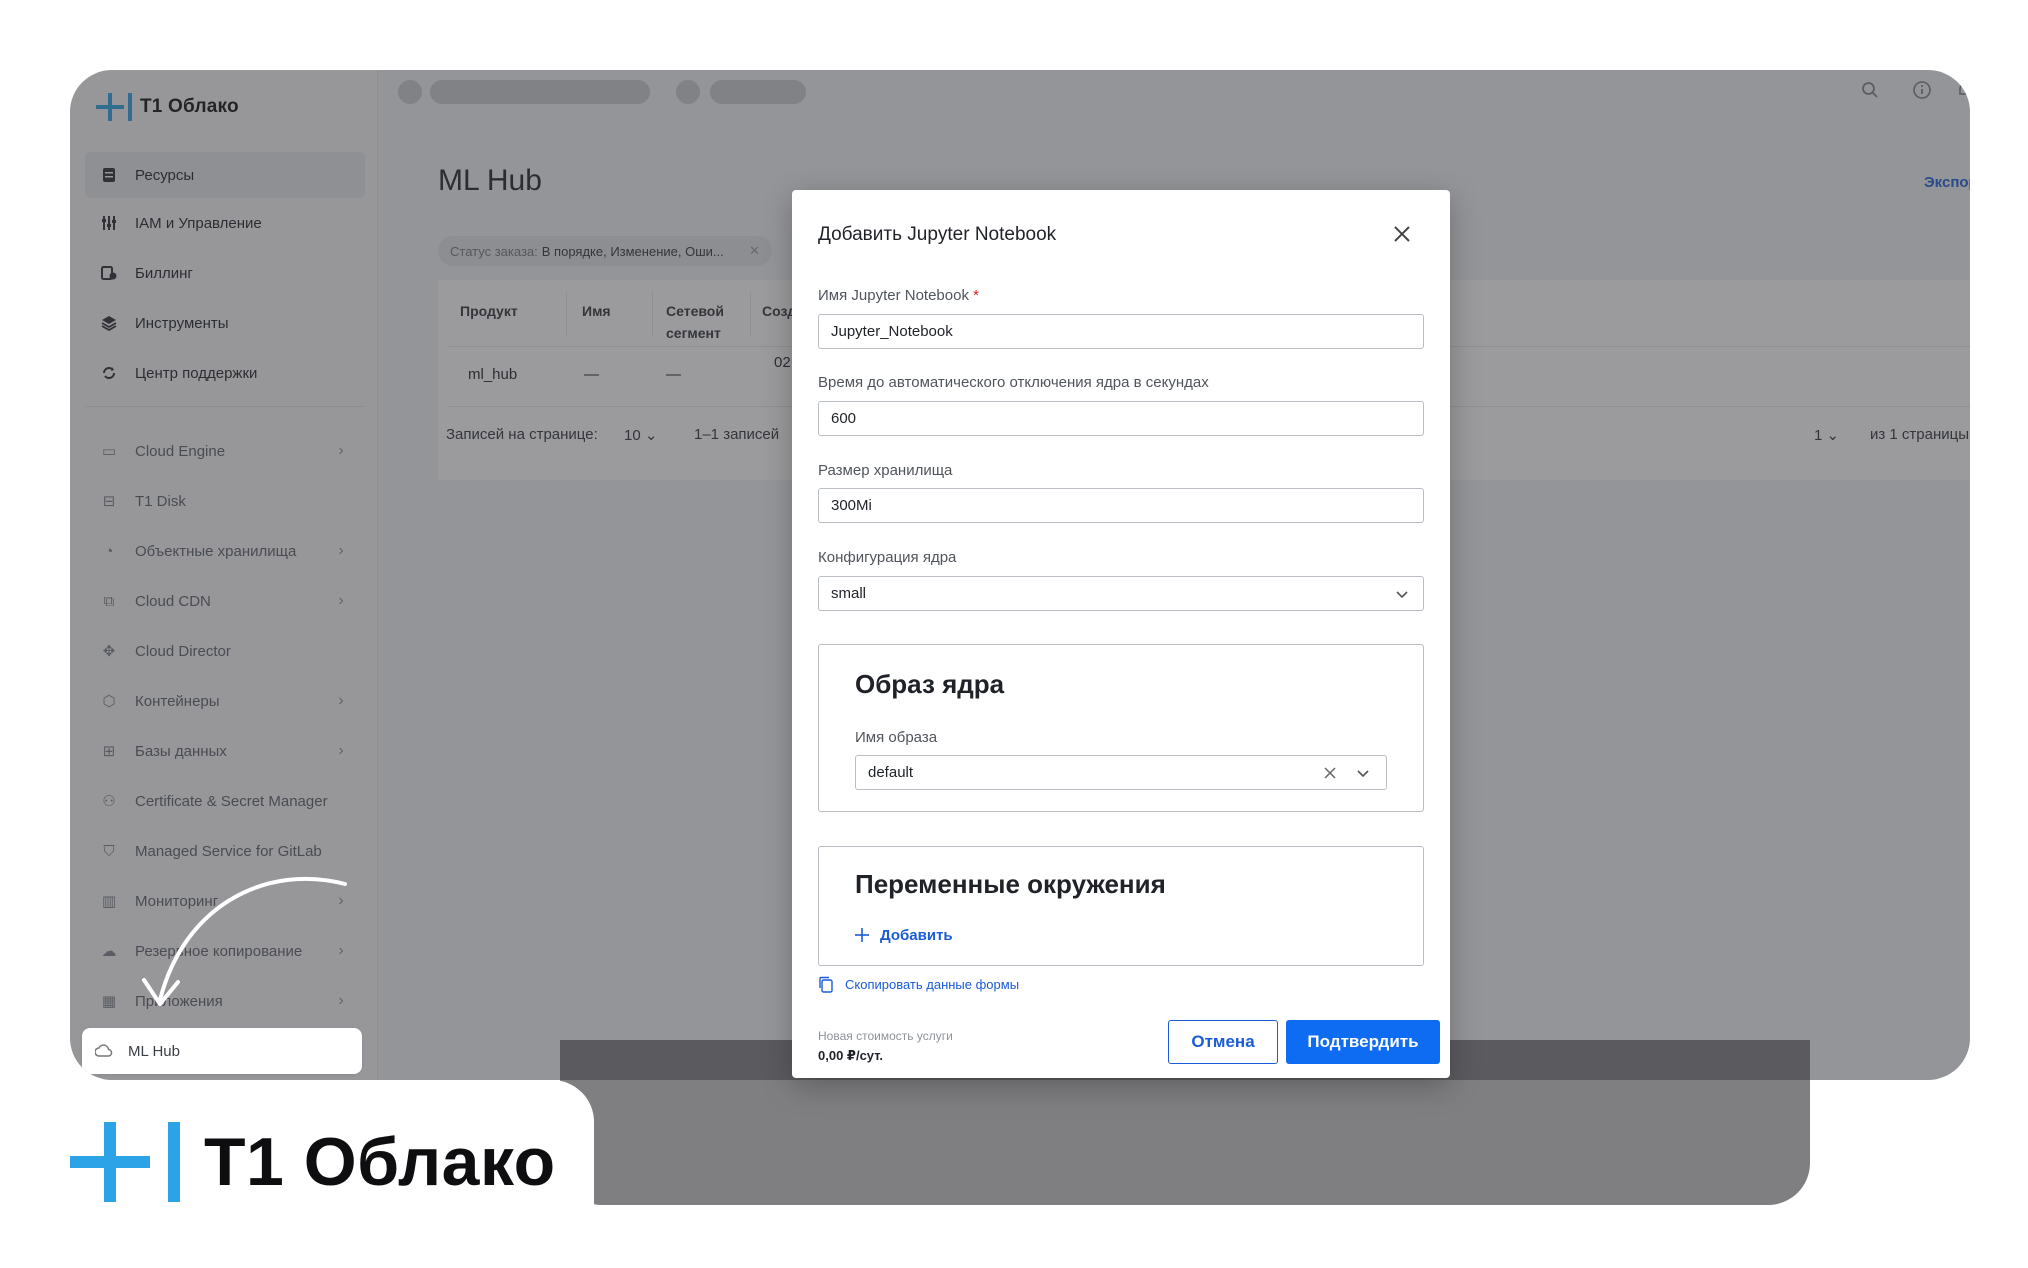 The width and height of the screenshot is (2028, 1268). What do you see at coordinates (862, 935) in the screenshot?
I see `plus-icon` at bounding box center [862, 935].